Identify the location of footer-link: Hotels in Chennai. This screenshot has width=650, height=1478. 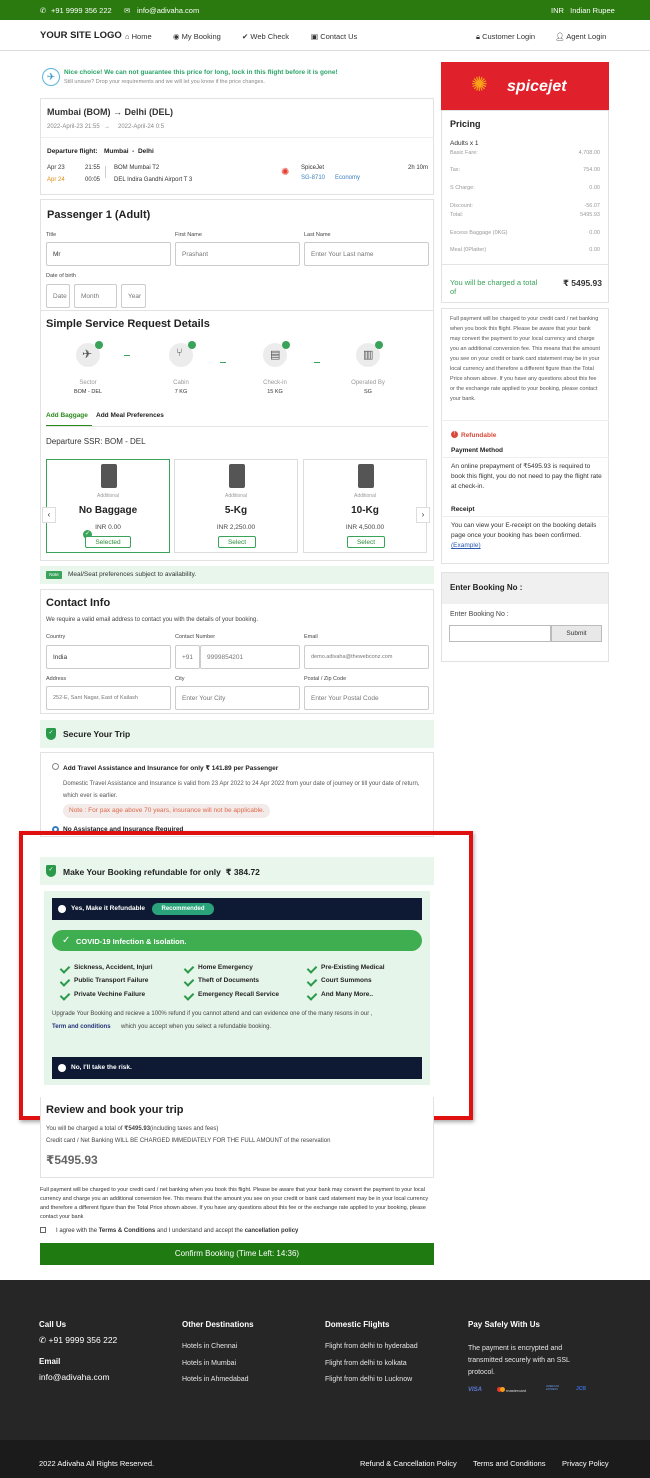
(209, 1346).